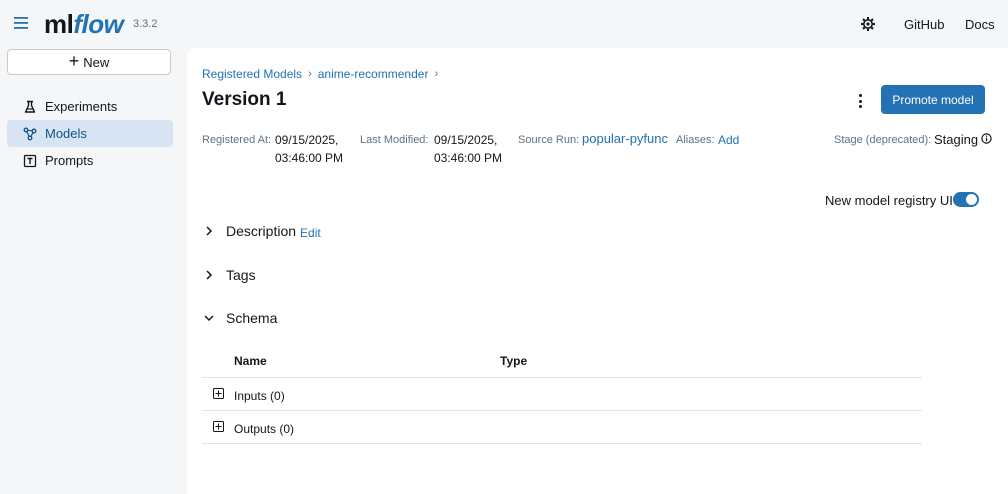  I want to click on plus-icon: +, so click(74, 61).